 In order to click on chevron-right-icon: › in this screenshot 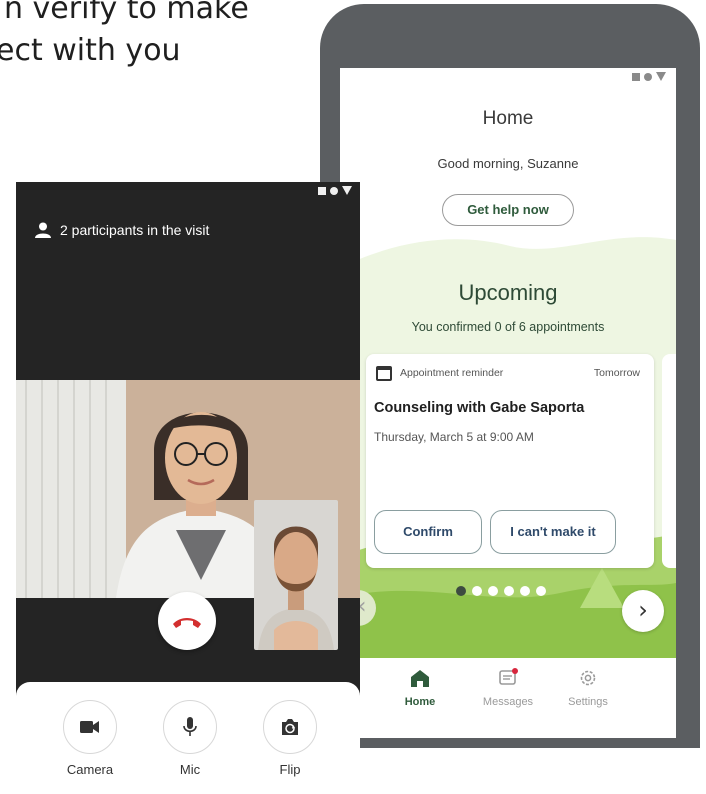, I will do `click(643, 610)`.